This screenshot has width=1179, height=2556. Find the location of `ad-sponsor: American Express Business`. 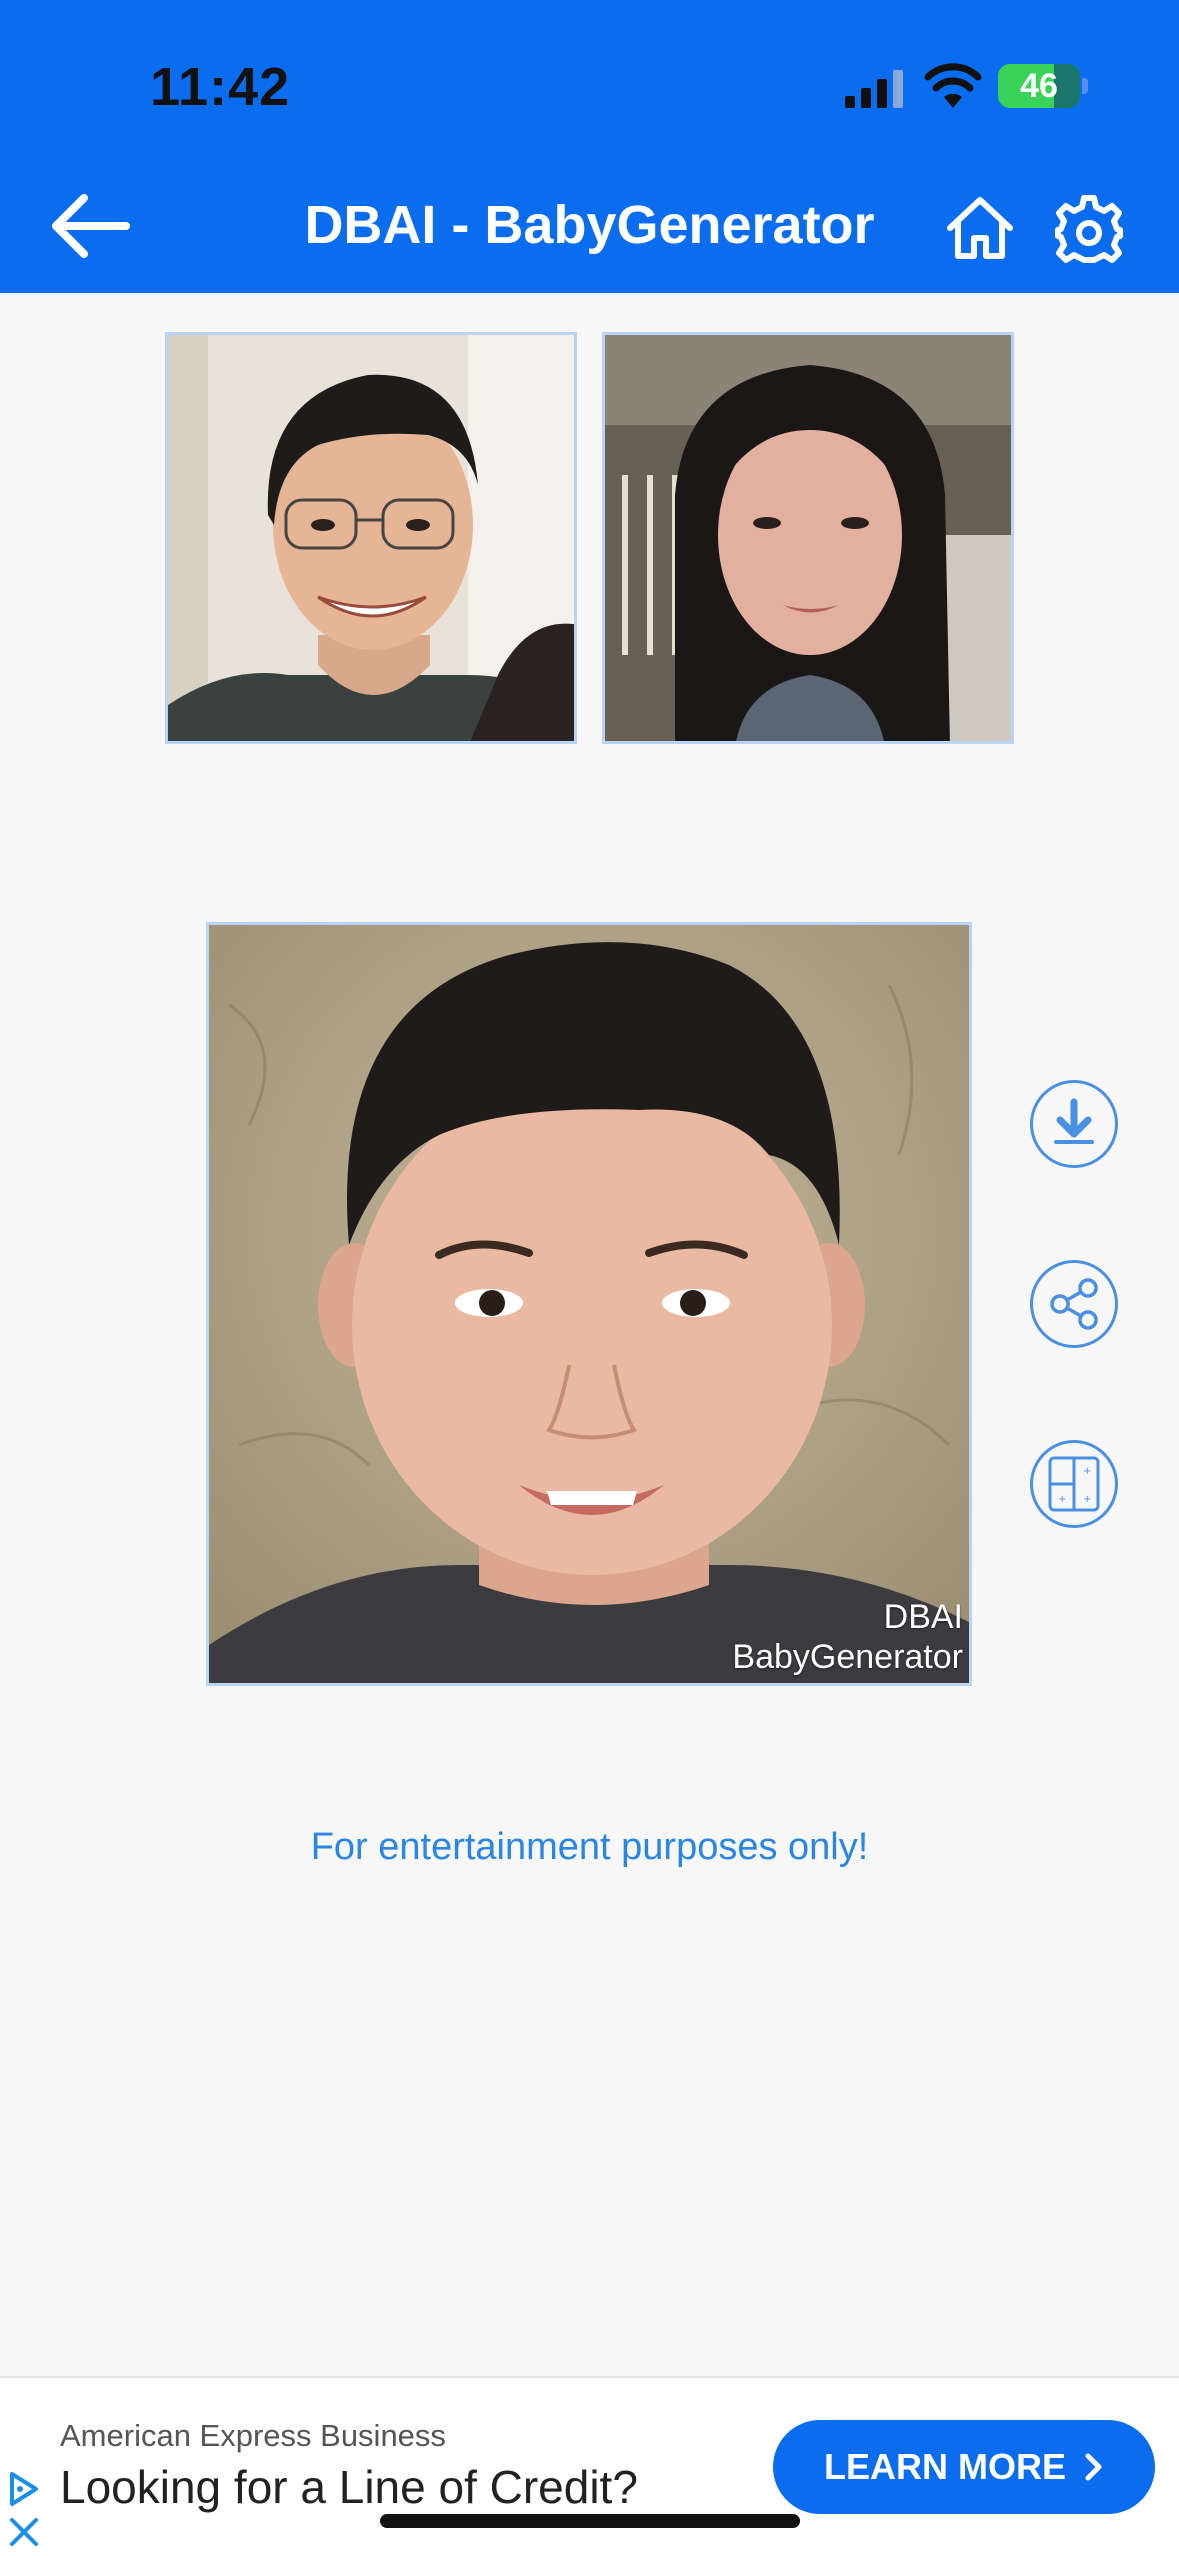

ad-sponsor: American Express Business is located at coordinates (253, 2435).